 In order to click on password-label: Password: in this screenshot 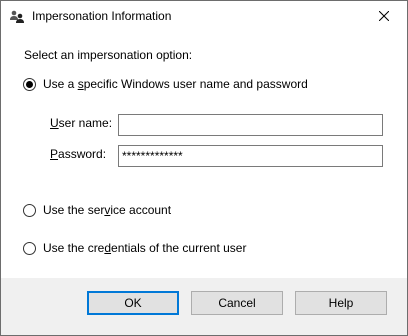, I will do `click(78, 154)`.